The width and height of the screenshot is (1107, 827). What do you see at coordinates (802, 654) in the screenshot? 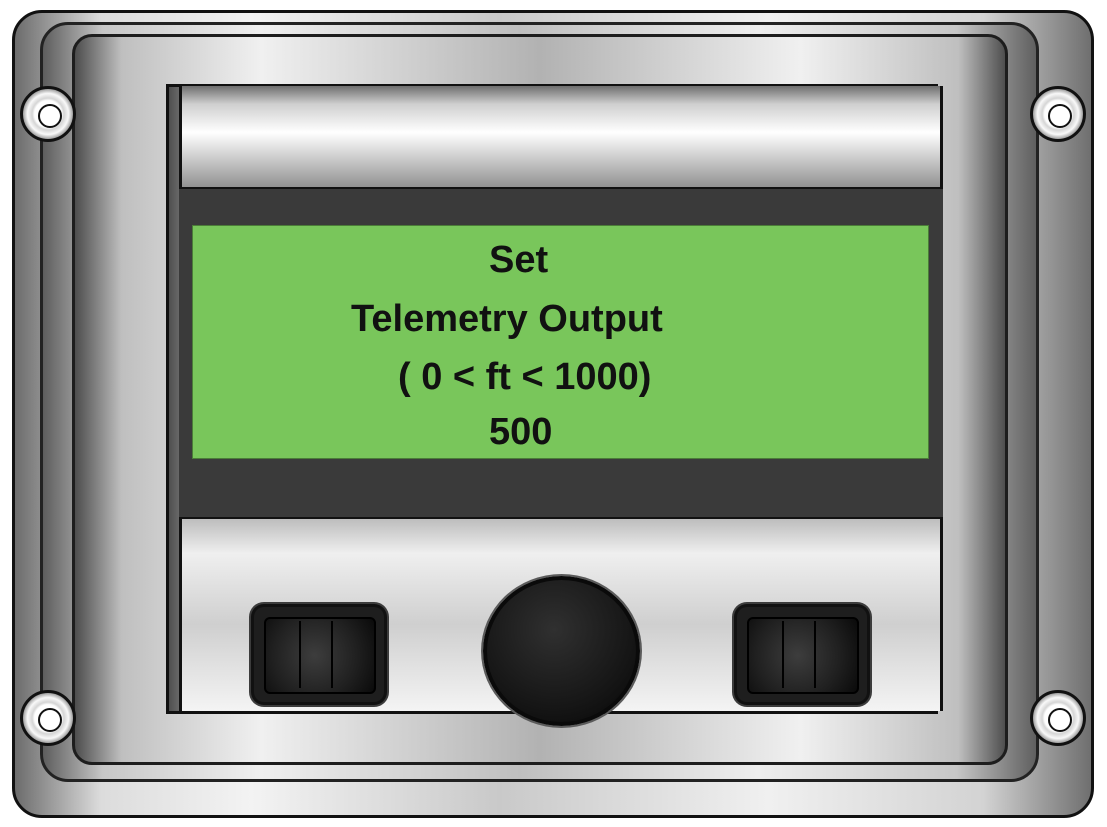
I see `right-control-button` at bounding box center [802, 654].